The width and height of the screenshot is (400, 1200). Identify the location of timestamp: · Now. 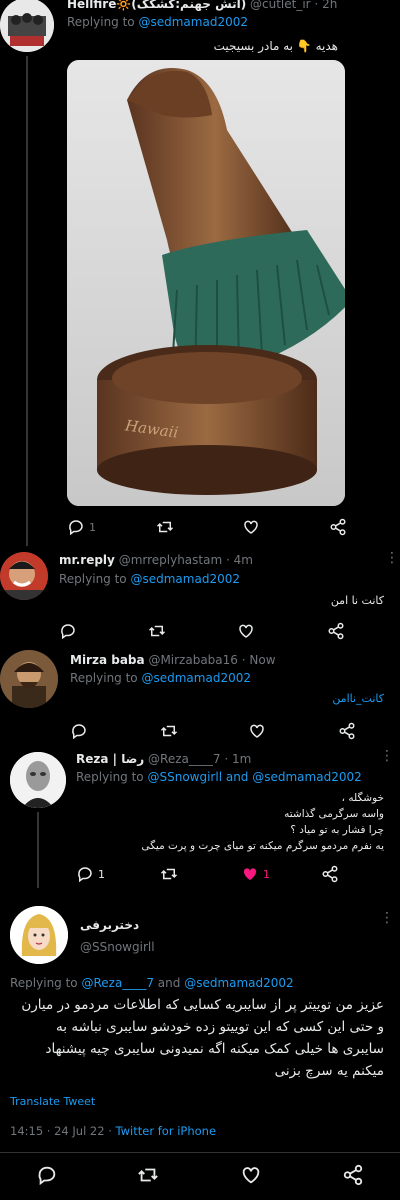
(259, 660).